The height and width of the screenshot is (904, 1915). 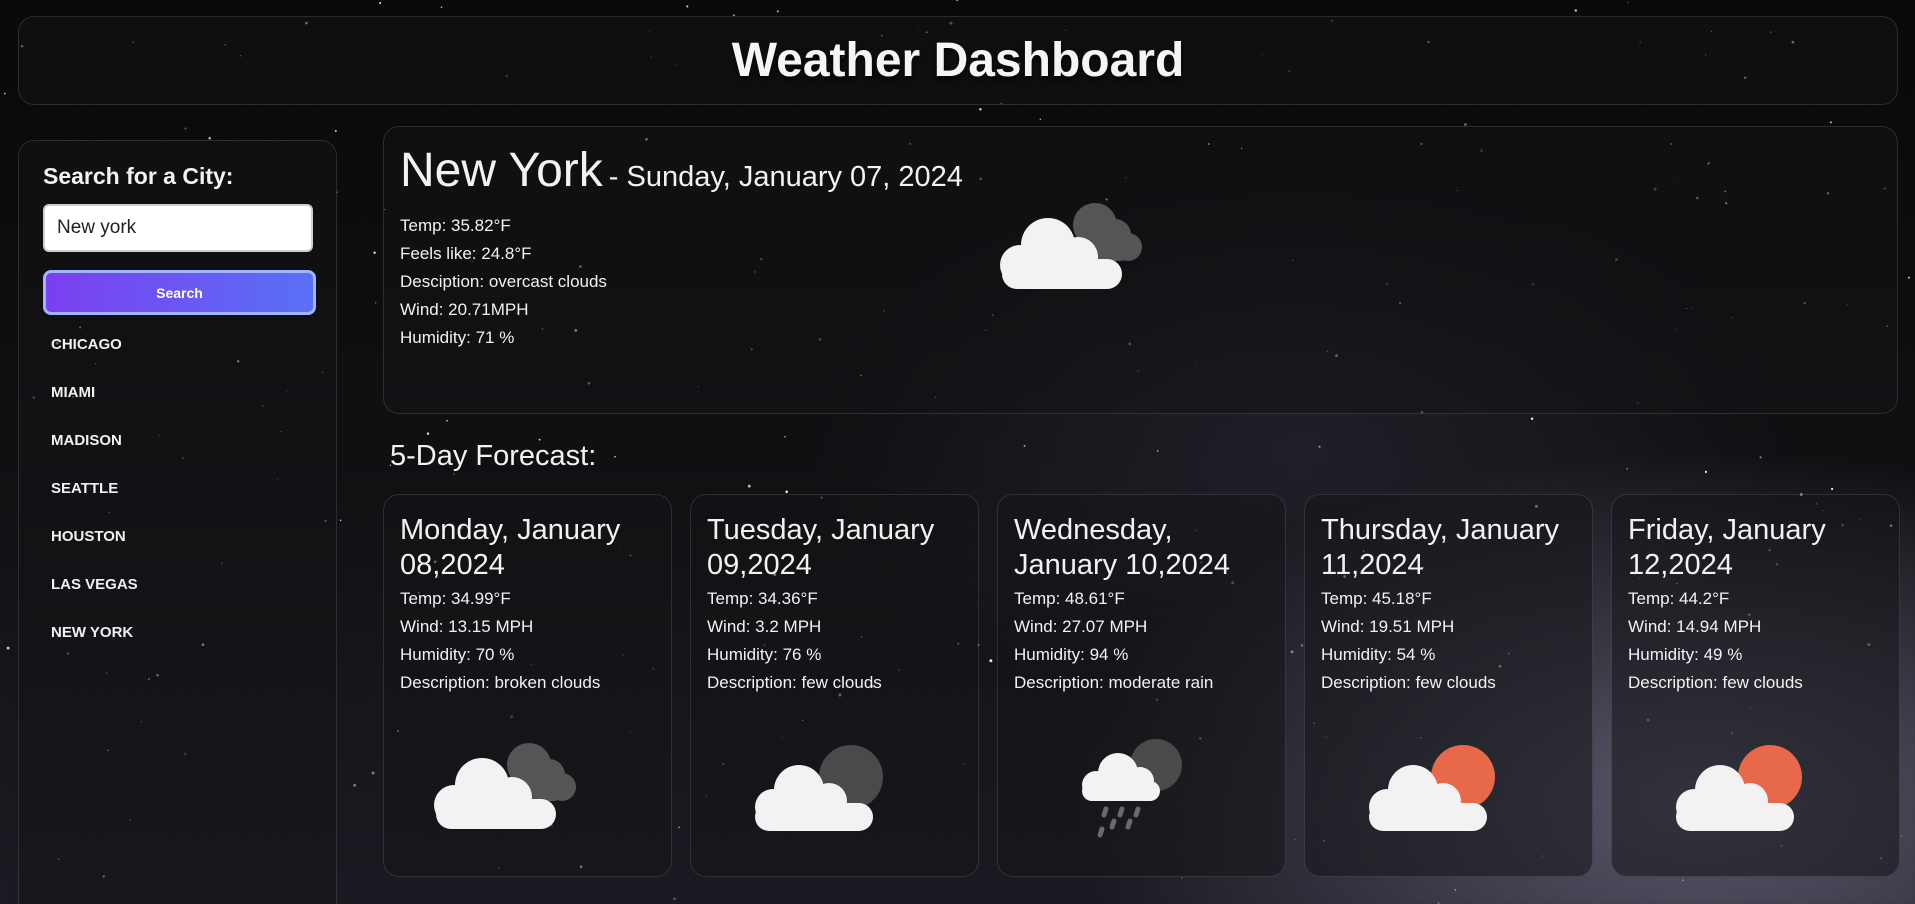 What do you see at coordinates (785, 177) in the screenshot?
I see `current-date: - Sunday, January 07, 2024` at bounding box center [785, 177].